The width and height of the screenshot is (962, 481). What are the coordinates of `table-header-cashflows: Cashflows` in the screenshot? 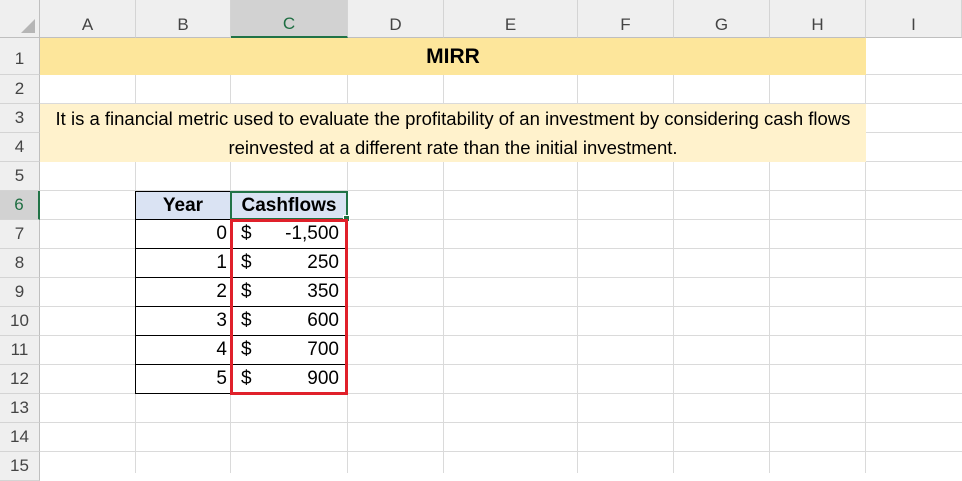 It's located at (289, 205).